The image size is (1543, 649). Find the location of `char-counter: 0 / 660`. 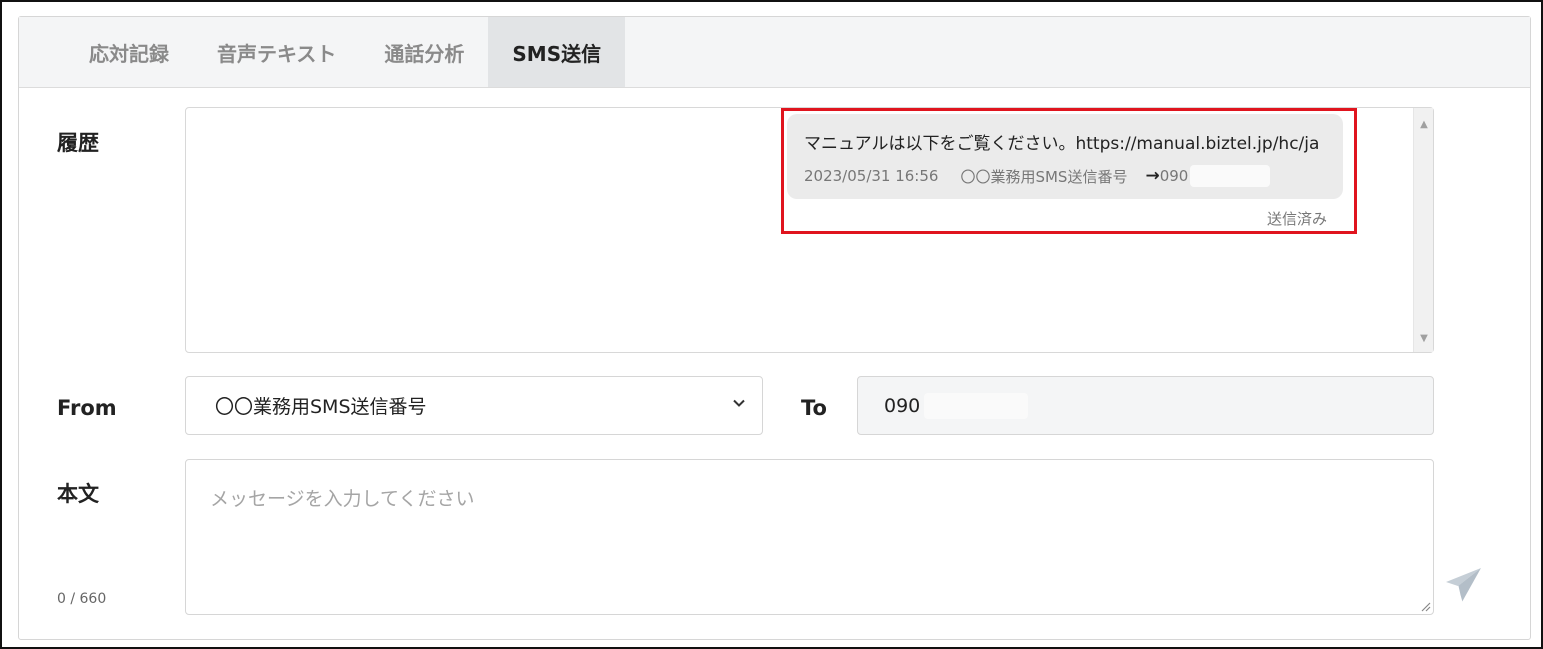

char-counter: 0 / 660 is located at coordinates (82, 599).